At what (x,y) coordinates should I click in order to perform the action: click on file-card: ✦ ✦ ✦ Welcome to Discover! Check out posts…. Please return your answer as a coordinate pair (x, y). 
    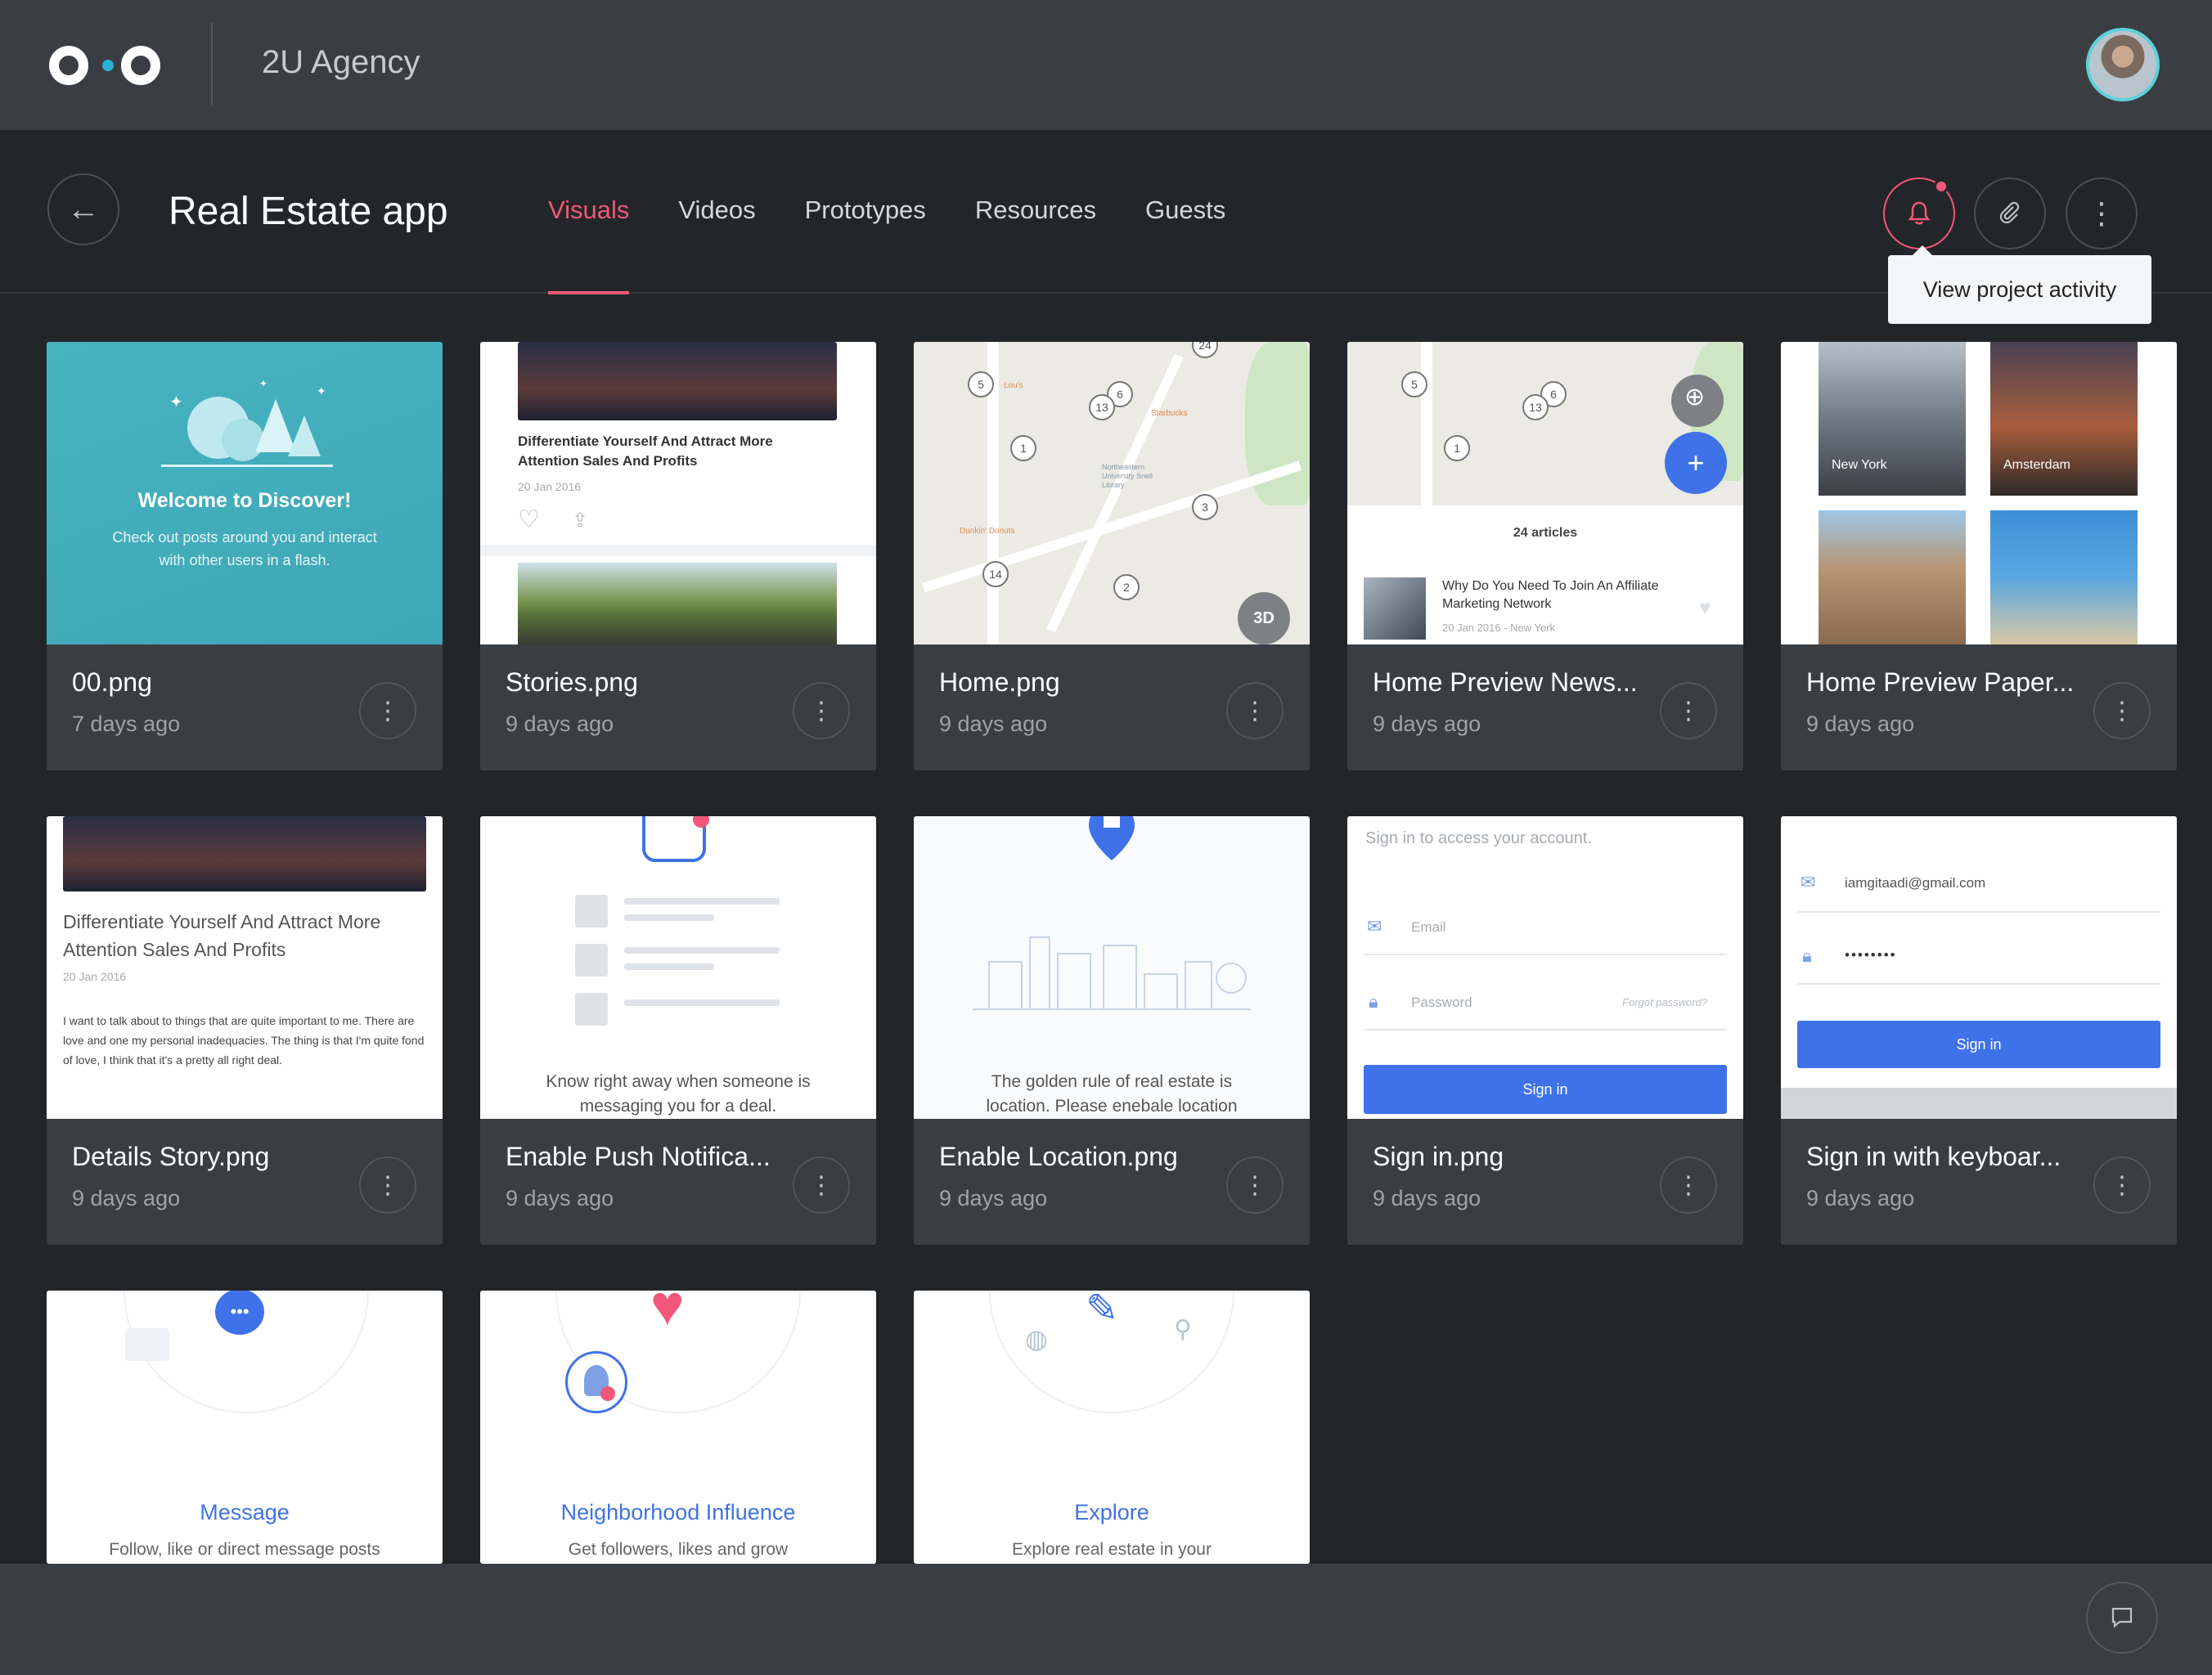
    Looking at the image, I should click on (245, 556).